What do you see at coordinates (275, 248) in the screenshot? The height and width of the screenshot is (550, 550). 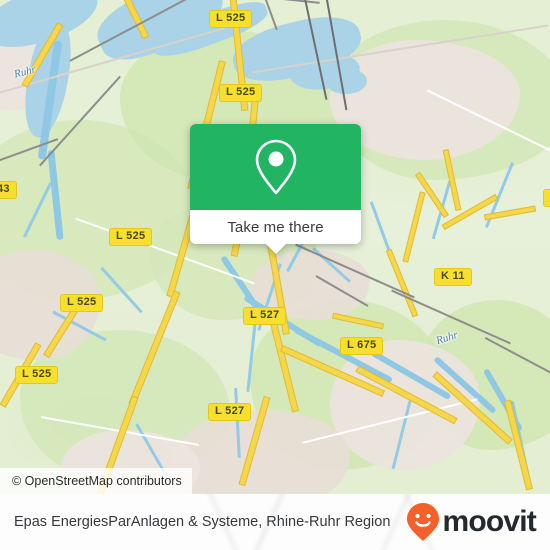 I see `card-pointer-tail` at bounding box center [275, 248].